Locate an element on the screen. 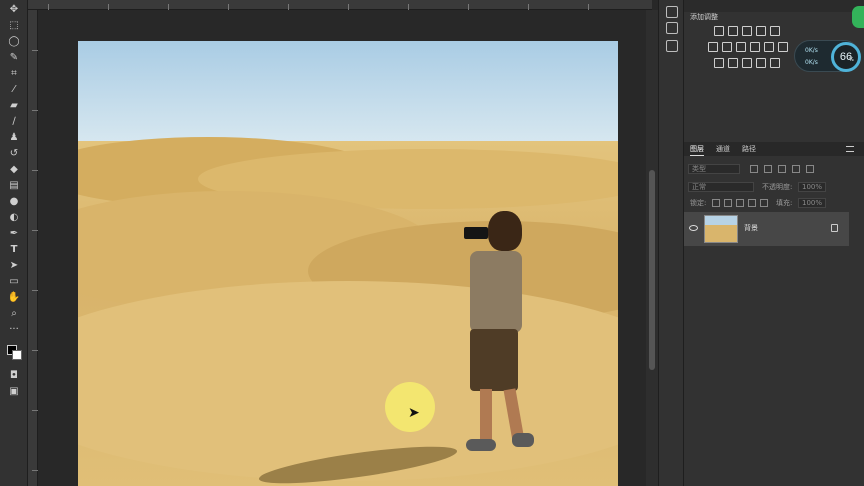 This screenshot has width=864, height=486. hue-icon is located at coordinates (713, 47).